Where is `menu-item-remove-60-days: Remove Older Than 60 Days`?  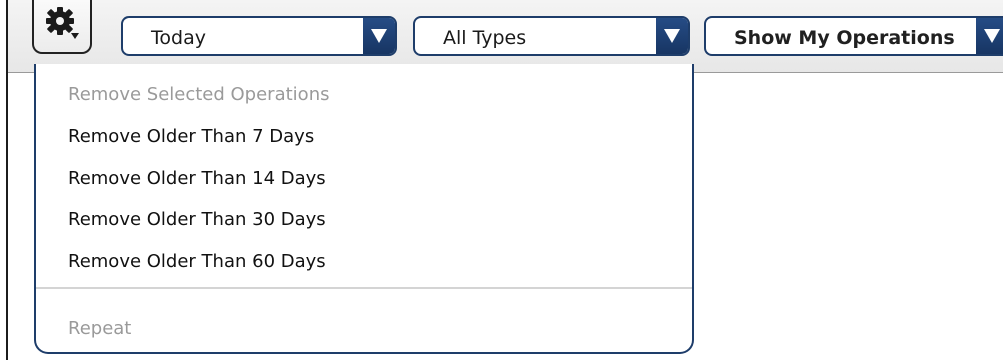 menu-item-remove-60-days: Remove Older Than 60 Days is located at coordinates (197, 261).